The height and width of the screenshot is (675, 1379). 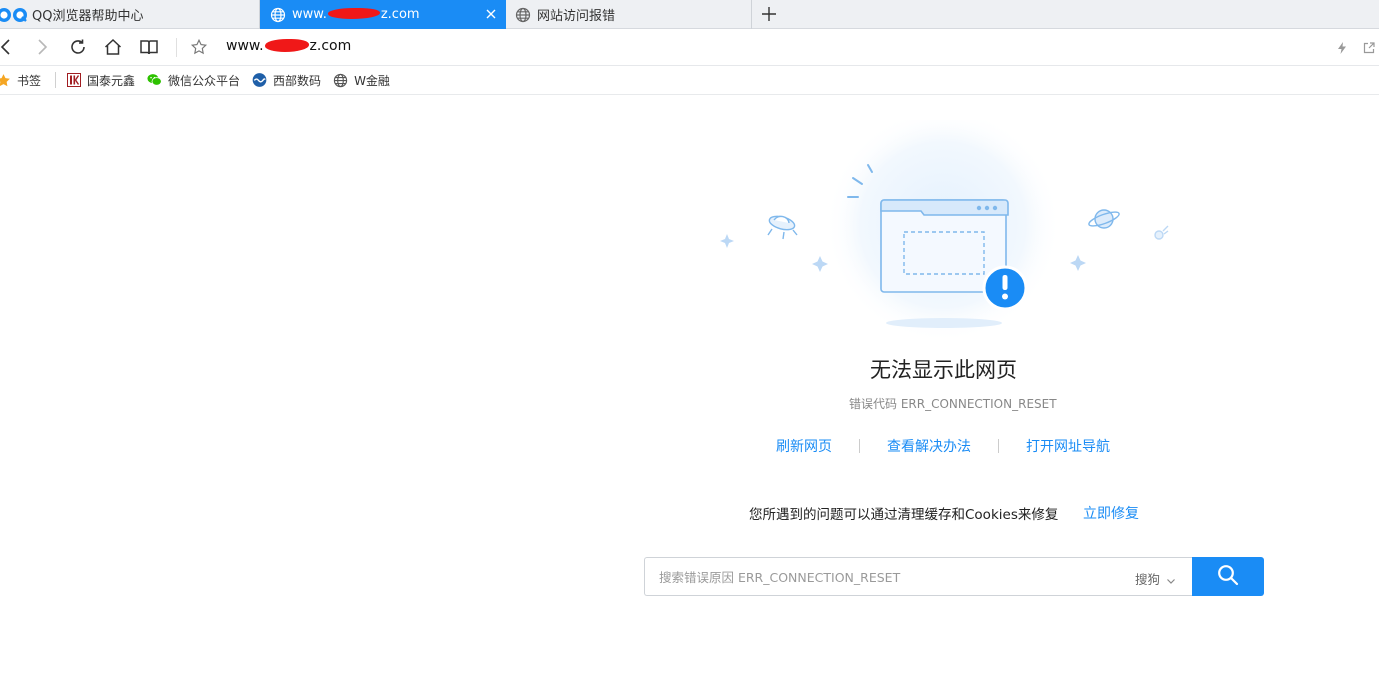 What do you see at coordinates (944, 323) in the screenshot?
I see `window-shadow` at bounding box center [944, 323].